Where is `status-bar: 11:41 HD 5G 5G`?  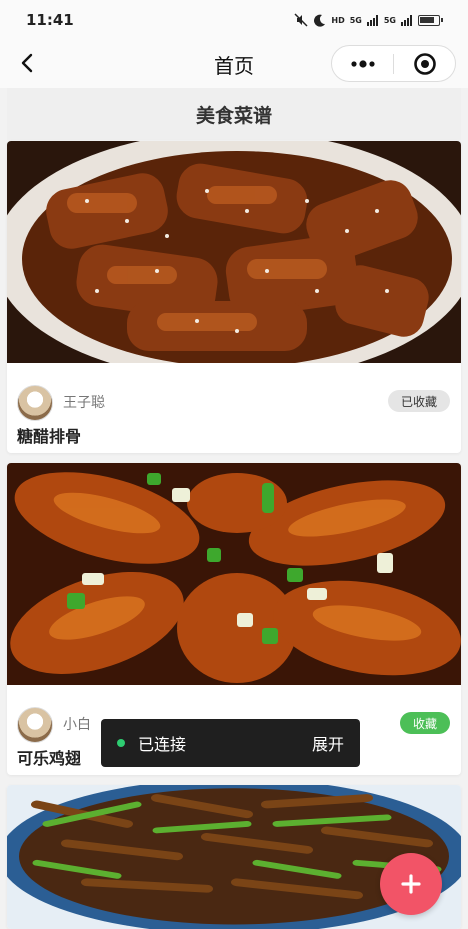 status-bar: 11:41 HD 5G 5G is located at coordinates (234, 20).